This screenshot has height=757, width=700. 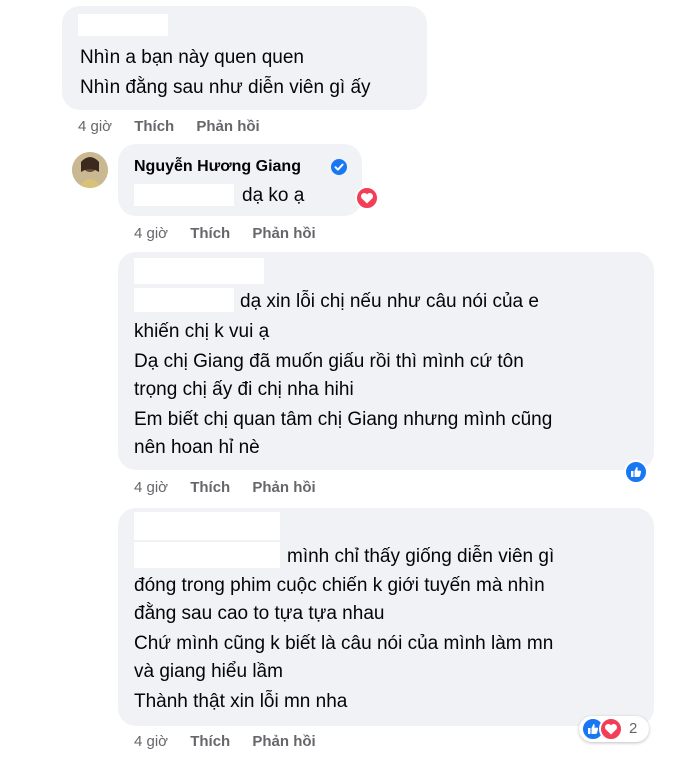 I want to click on comment-1-reply-button: Phản hồi, so click(x=227, y=126).